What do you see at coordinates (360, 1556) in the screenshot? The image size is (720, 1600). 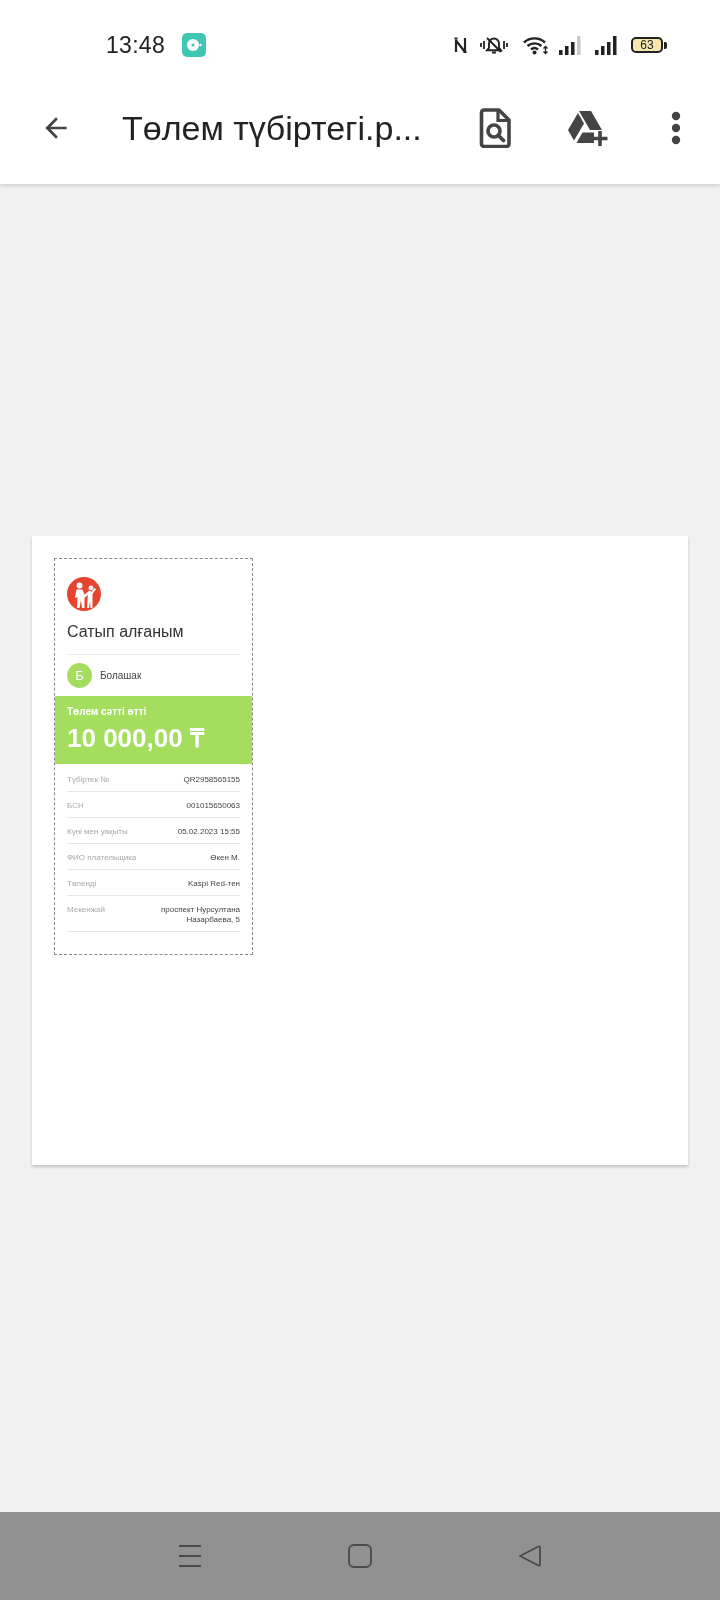 I see `home-icon` at bounding box center [360, 1556].